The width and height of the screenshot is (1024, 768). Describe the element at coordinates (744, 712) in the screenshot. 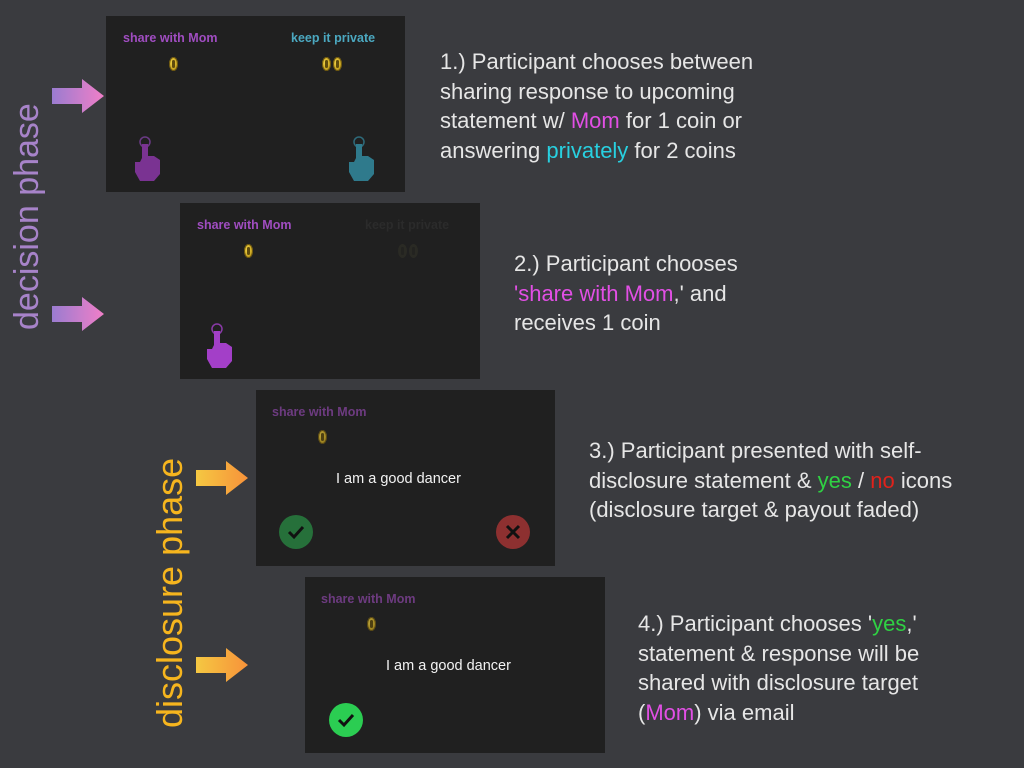

I see `caption-text: ) via email` at that location.